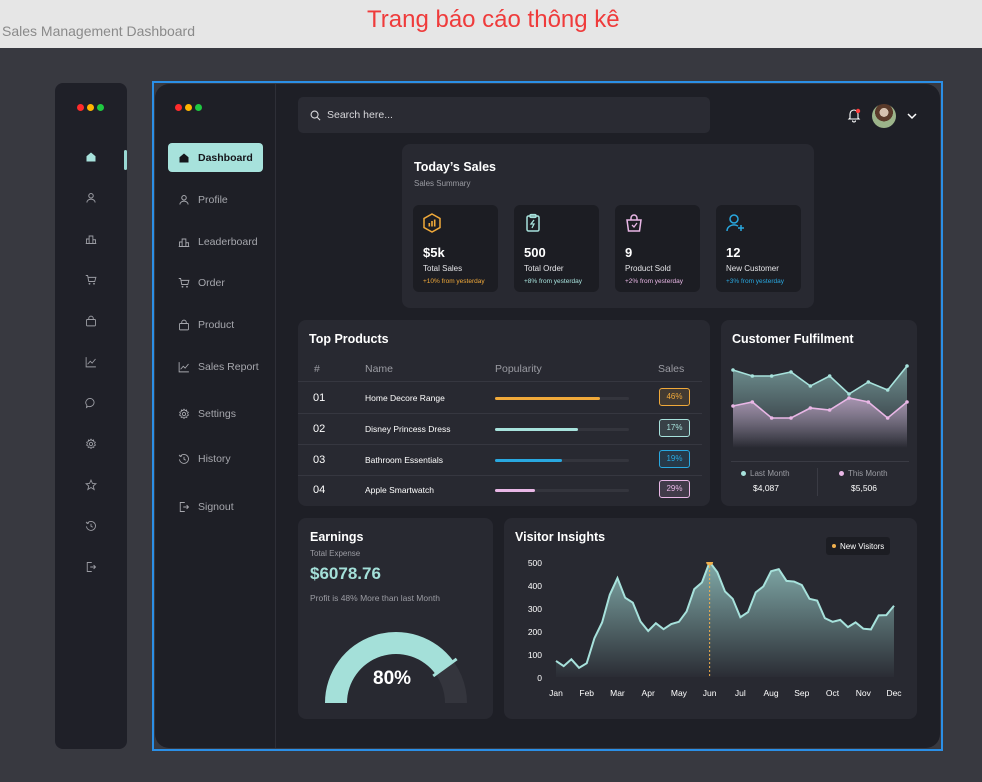  What do you see at coordinates (507, 115) in the screenshot?
I see `search-input` at bounding box center [507, 115].